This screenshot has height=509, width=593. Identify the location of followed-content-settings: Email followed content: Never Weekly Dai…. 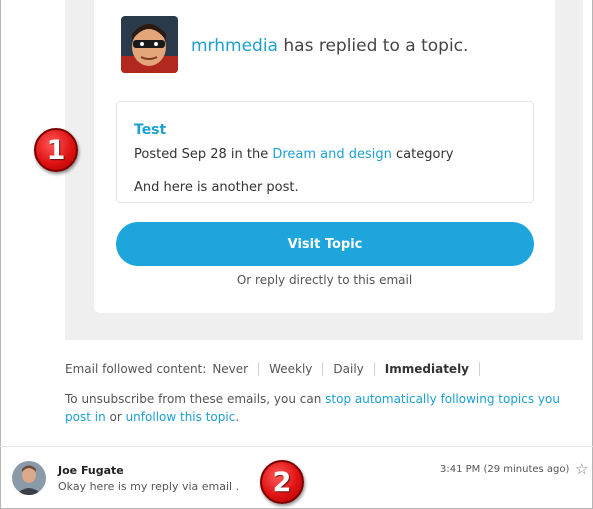
(273, 369).